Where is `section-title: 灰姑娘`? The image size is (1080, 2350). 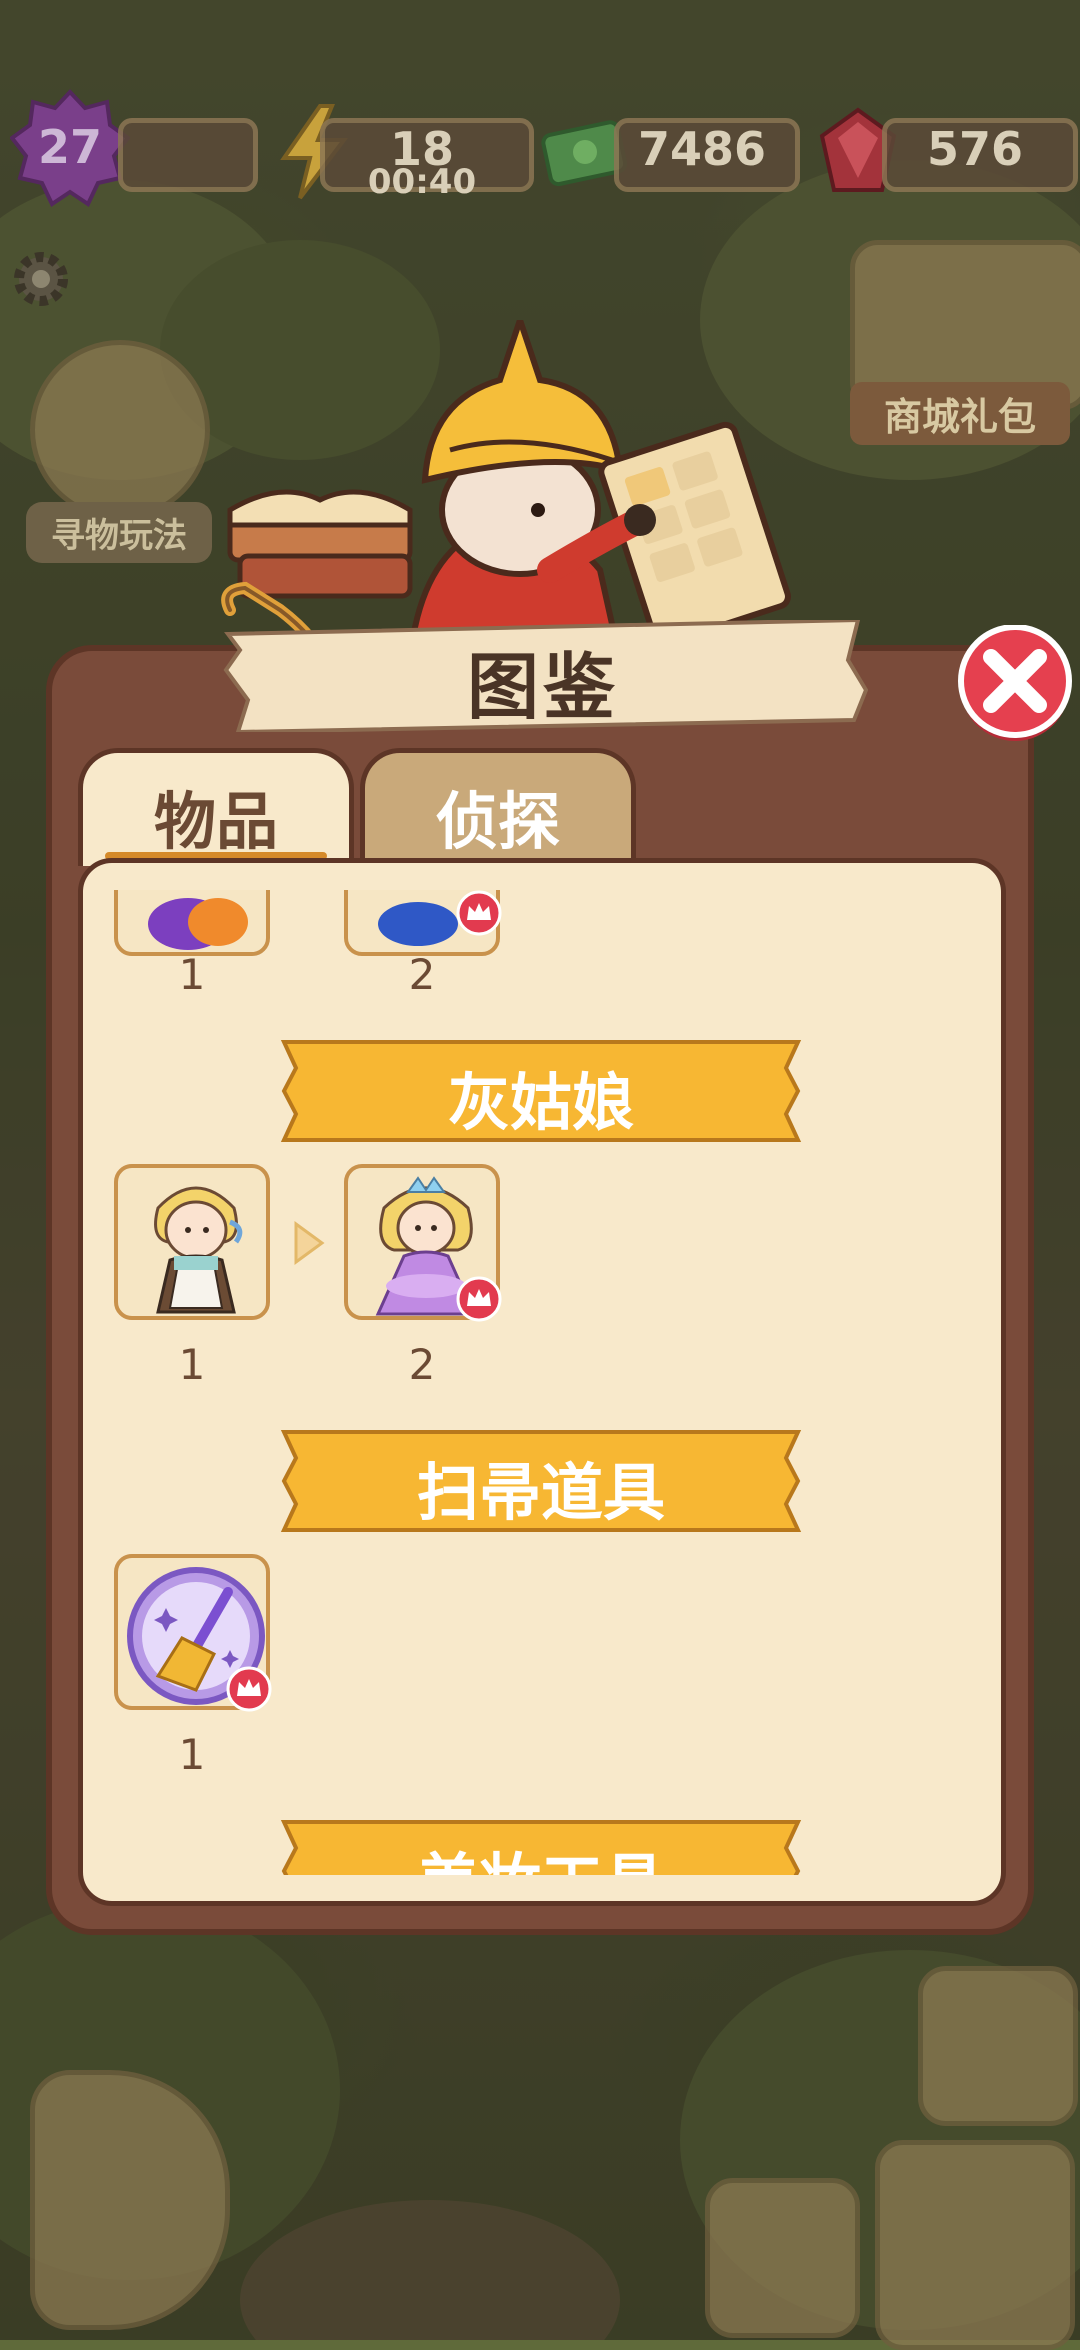
section-title: 灰姑娘 is located at coordinates (540, 1102).